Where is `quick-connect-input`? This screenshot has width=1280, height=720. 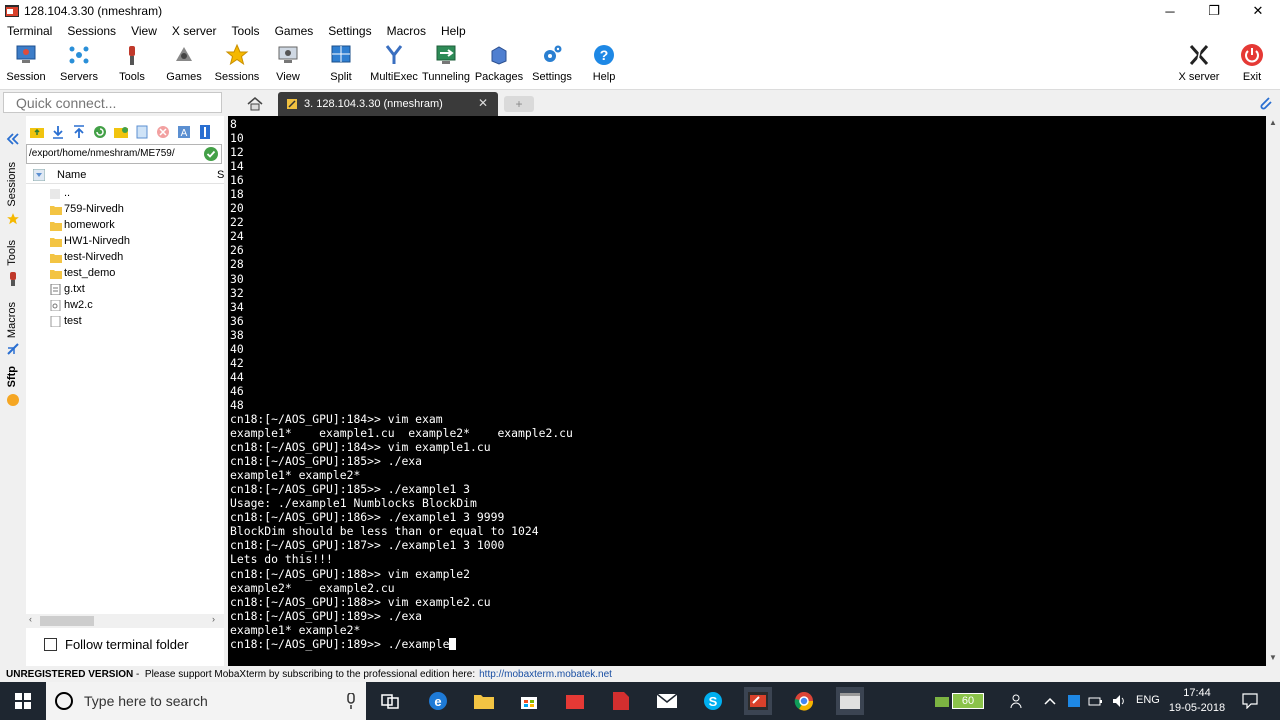 quick-connect-input is located at coordinates (112, 102).